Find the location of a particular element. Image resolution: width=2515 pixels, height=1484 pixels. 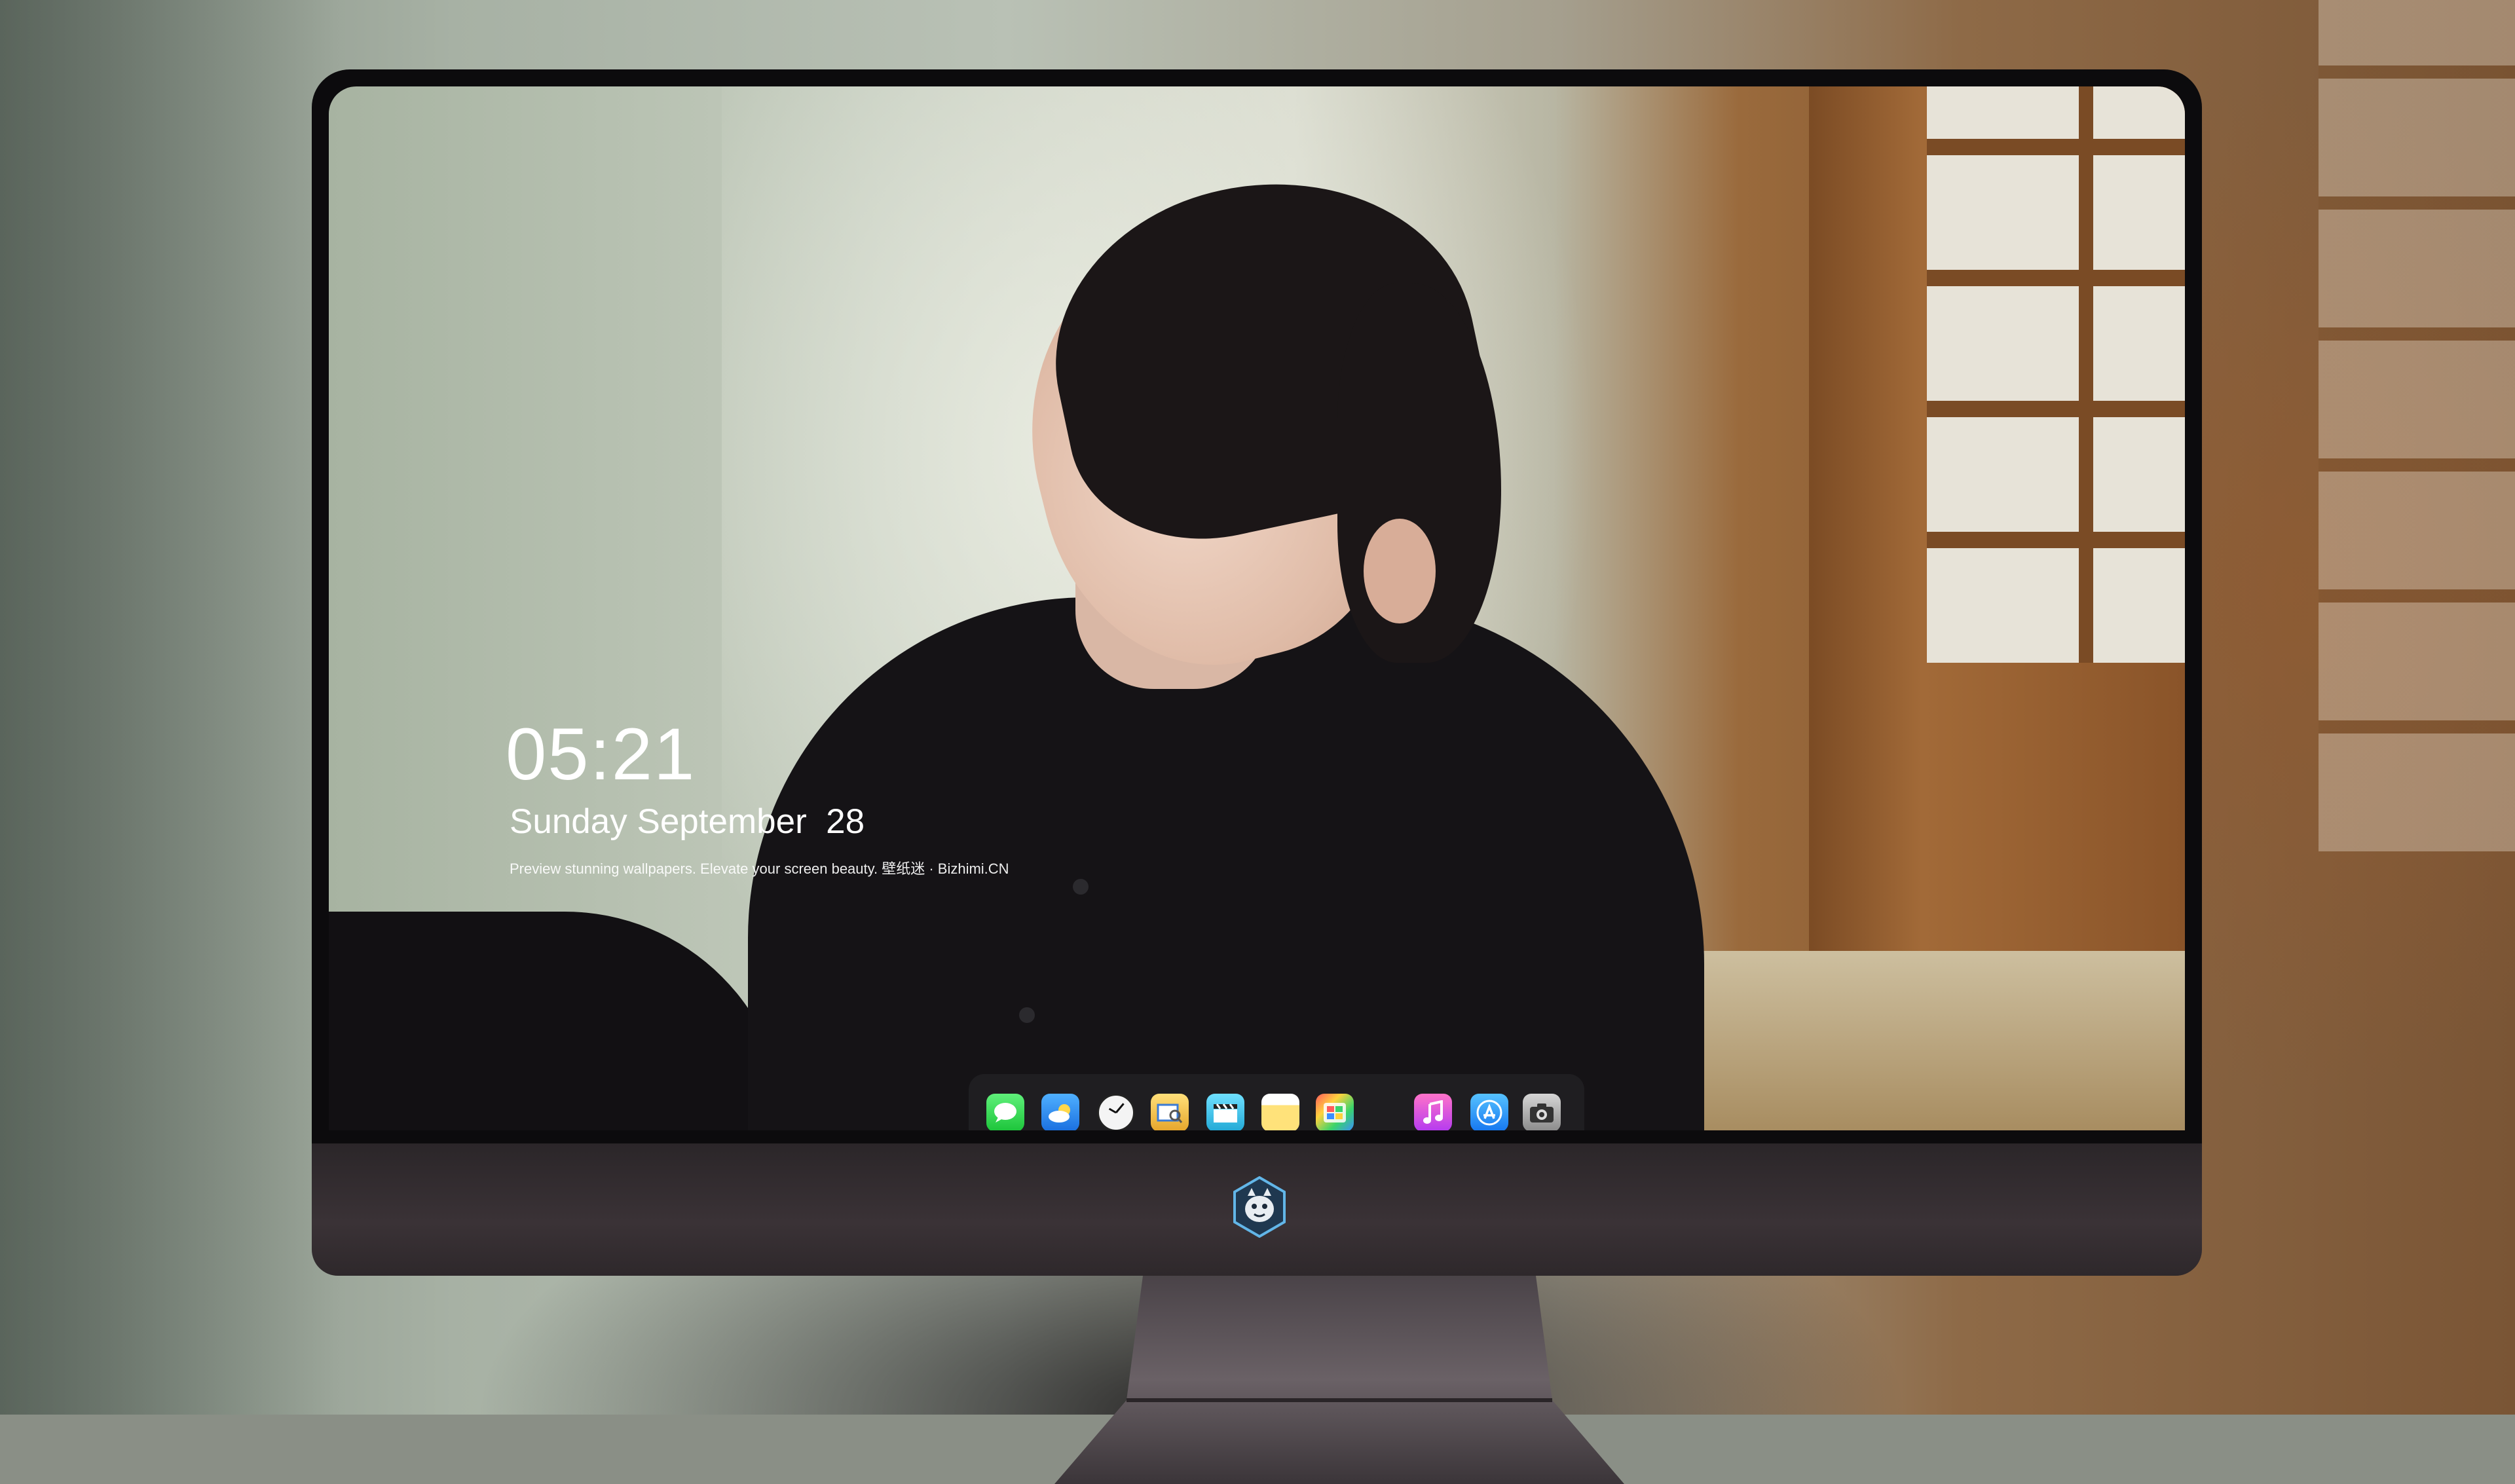

clock-time: 05:21 is located at coordinates (601, 754).